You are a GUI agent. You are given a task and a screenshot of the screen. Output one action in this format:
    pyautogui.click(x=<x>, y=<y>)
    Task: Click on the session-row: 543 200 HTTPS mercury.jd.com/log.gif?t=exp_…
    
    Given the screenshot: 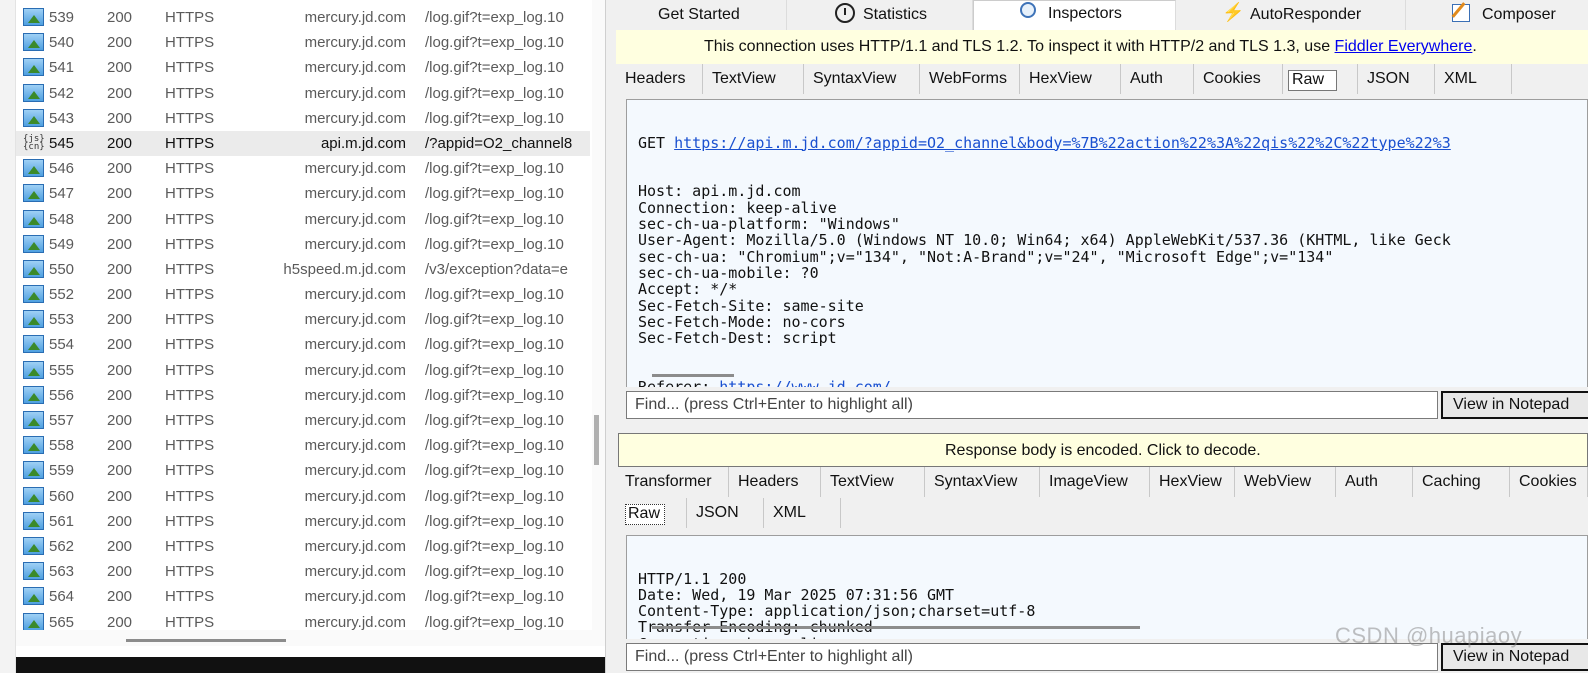 What is the action you would take?
    pyautogui.click(x=303, y=118)
    